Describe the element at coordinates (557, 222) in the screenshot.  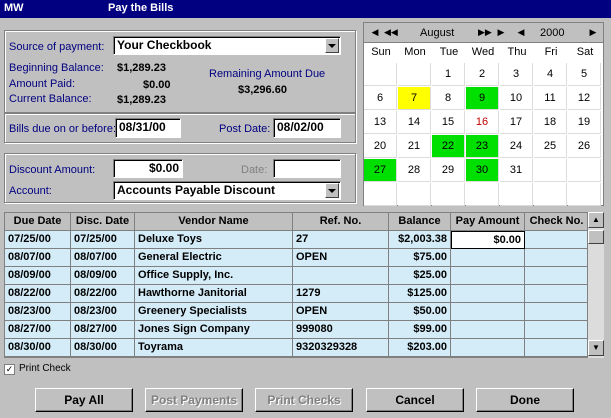
I see `header-check-no: Check No.` at that location.